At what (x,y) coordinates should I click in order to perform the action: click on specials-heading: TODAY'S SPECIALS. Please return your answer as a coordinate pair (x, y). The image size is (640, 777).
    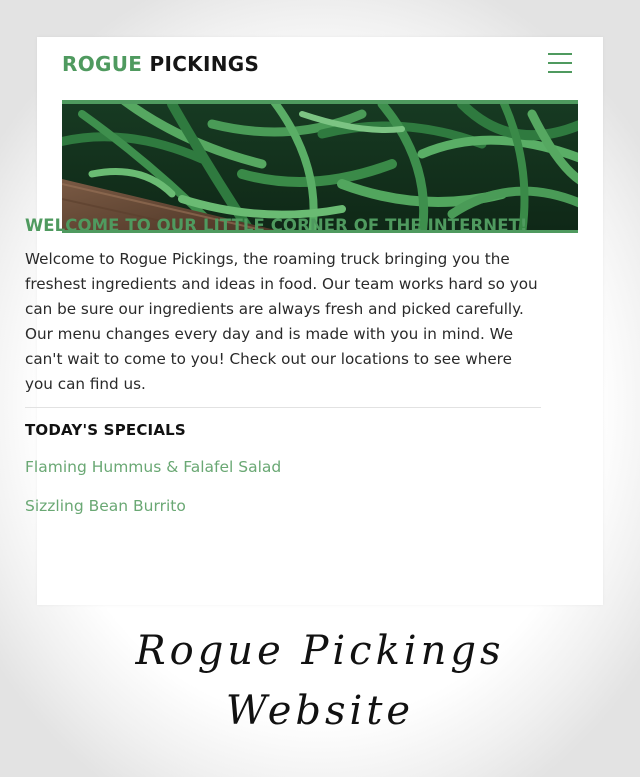
    Looking at the image, I should click on (105, 430).